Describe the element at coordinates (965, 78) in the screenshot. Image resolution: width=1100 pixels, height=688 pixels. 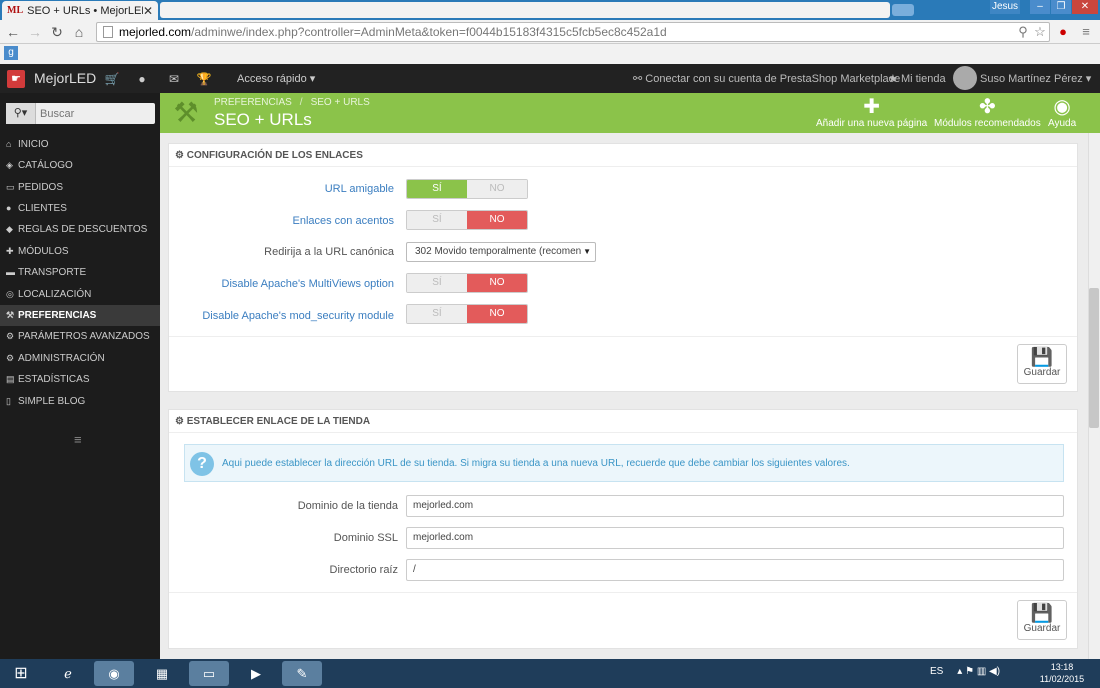
I see `avatar` at that location.